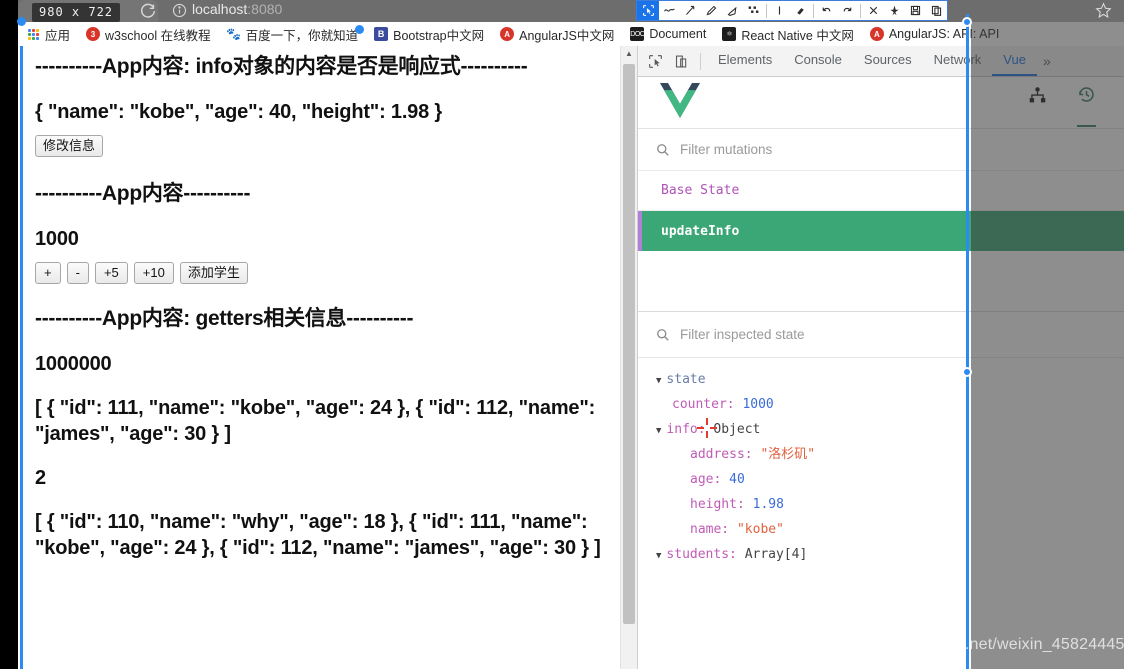 This screenshot has height=669, width=1124. Describe the element at coordinates (788, 34) in the screenshot. I see `bookmark-react-native: ⚛ React Native 中文网` at that location.